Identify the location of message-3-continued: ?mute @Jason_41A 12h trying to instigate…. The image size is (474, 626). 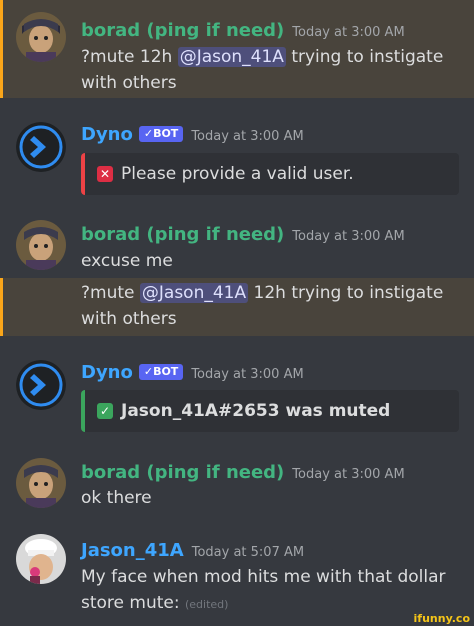
(237, 307).